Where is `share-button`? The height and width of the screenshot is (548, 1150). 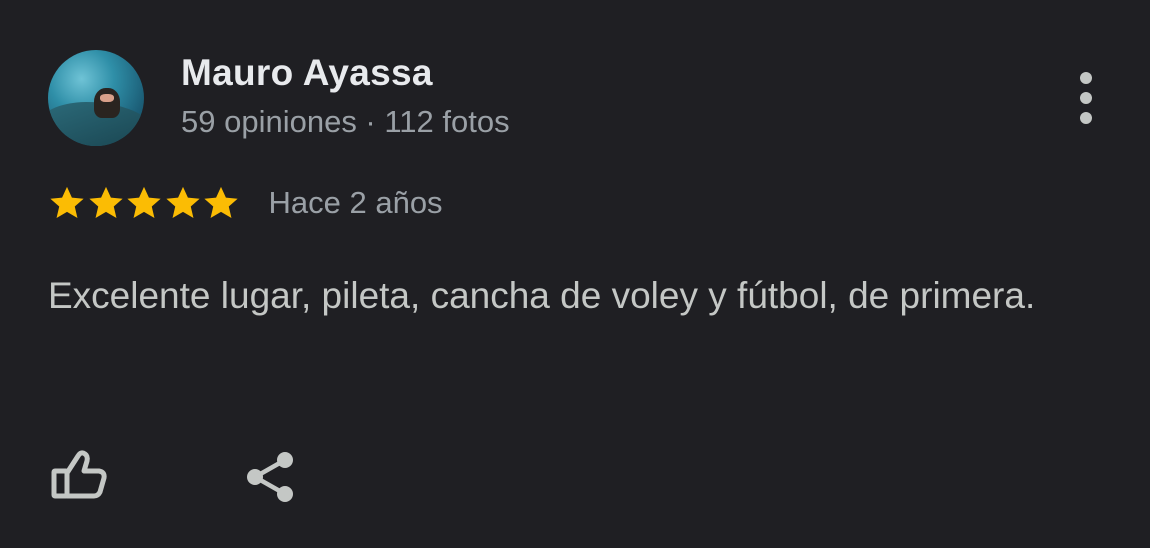 share-button is located at coordinates (271, 477).